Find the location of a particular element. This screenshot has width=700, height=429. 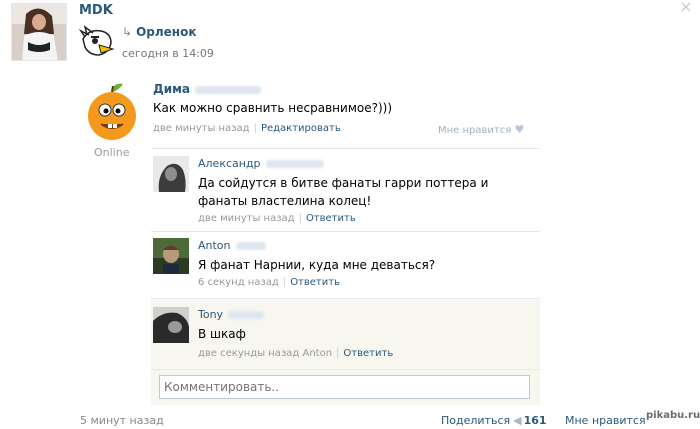

post-text: Как можно сравнить несравнимое?))) is located at coordinates (273, 108).